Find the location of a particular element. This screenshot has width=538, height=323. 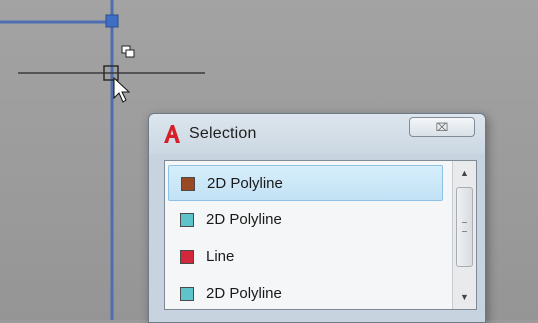

grip-endpoint is located at coordinates (112, 21).